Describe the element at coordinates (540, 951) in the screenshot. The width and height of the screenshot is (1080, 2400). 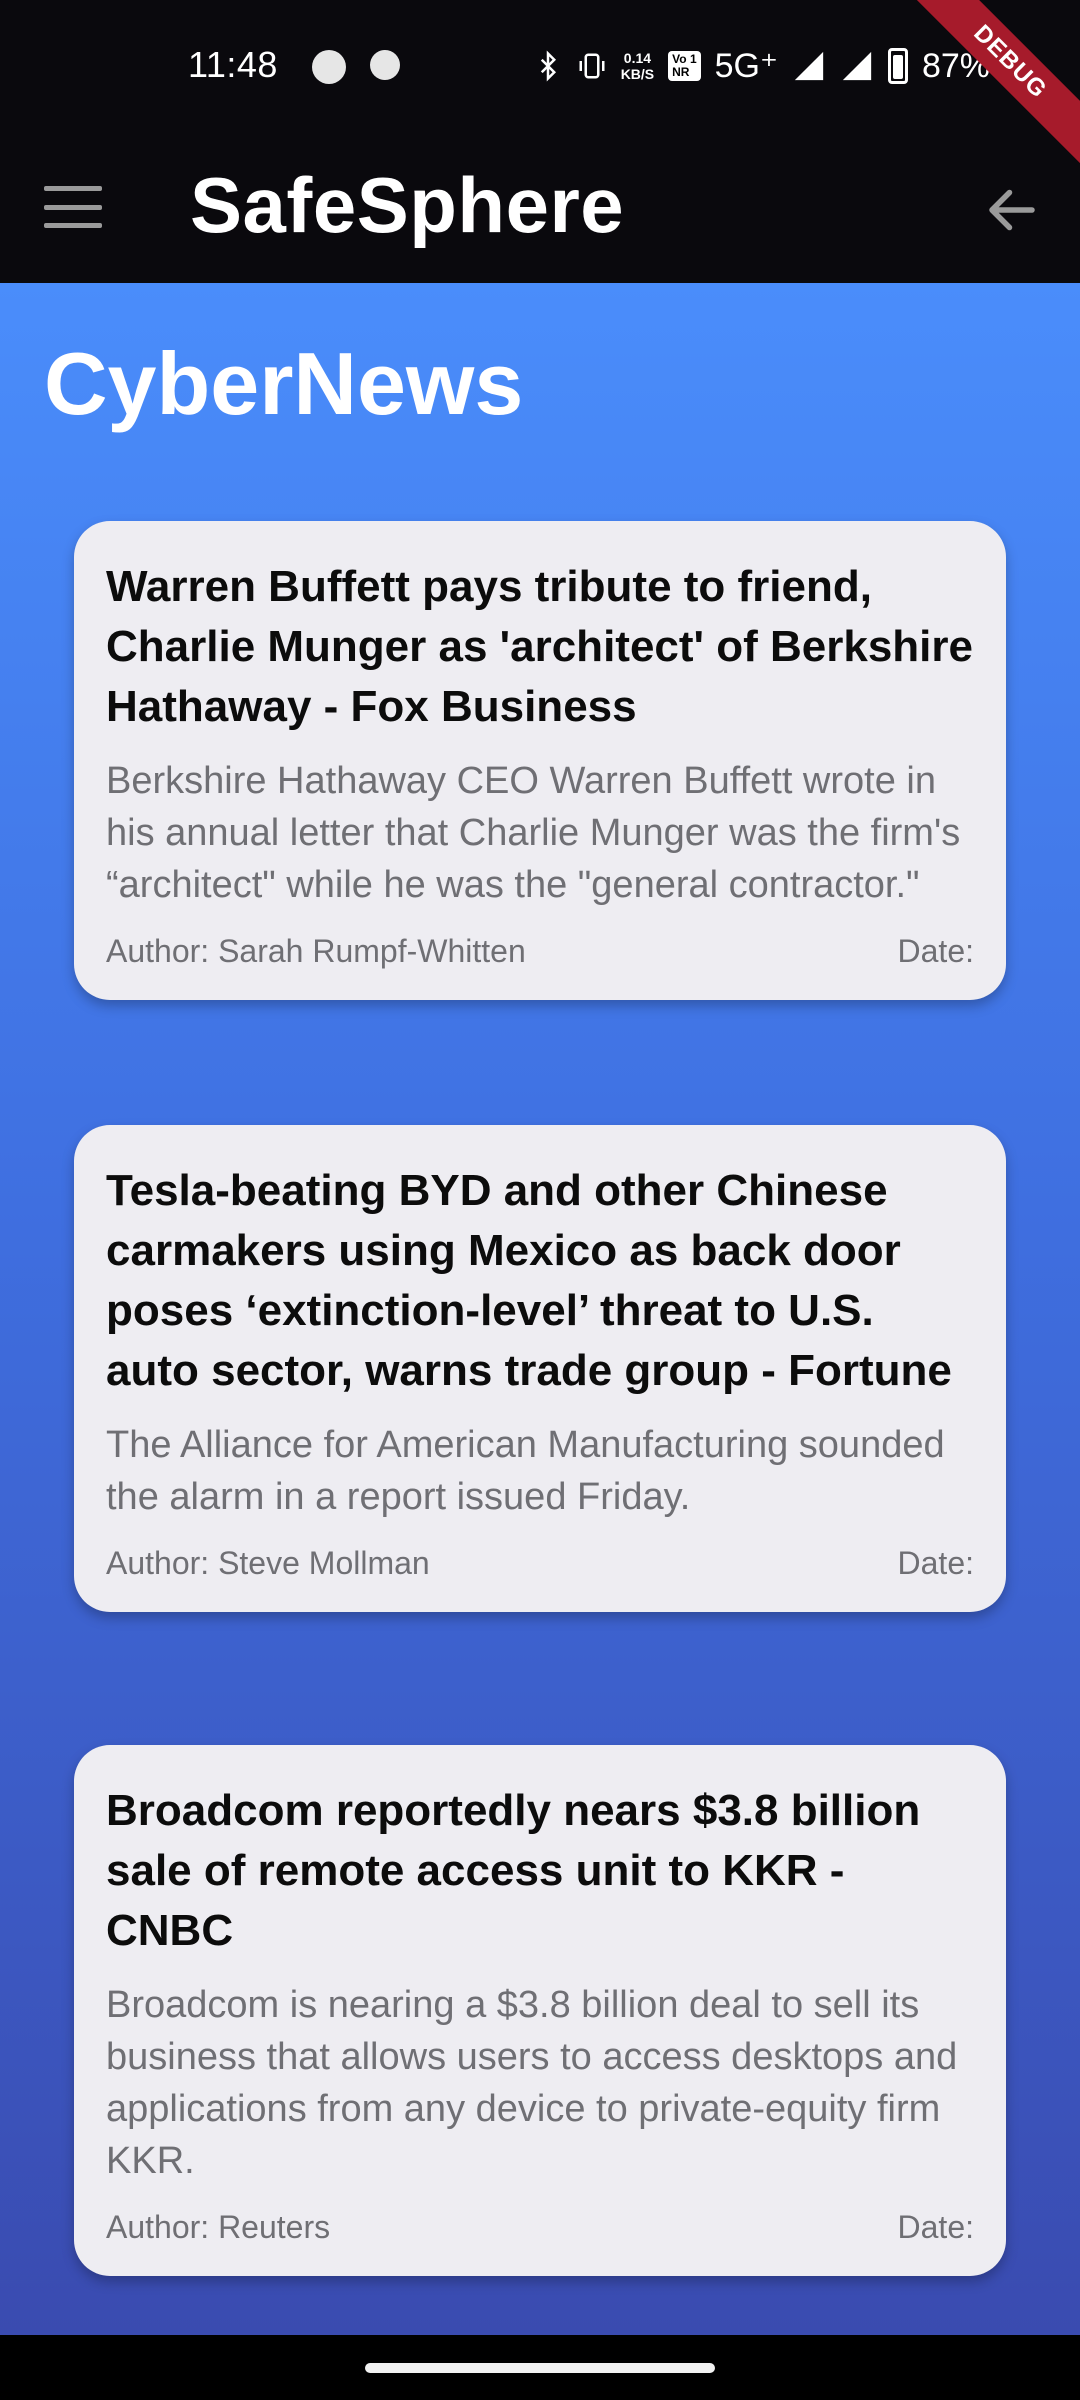
I see `article-meta: Author: Sarah Rumpf-Whitten Date:` at that location.